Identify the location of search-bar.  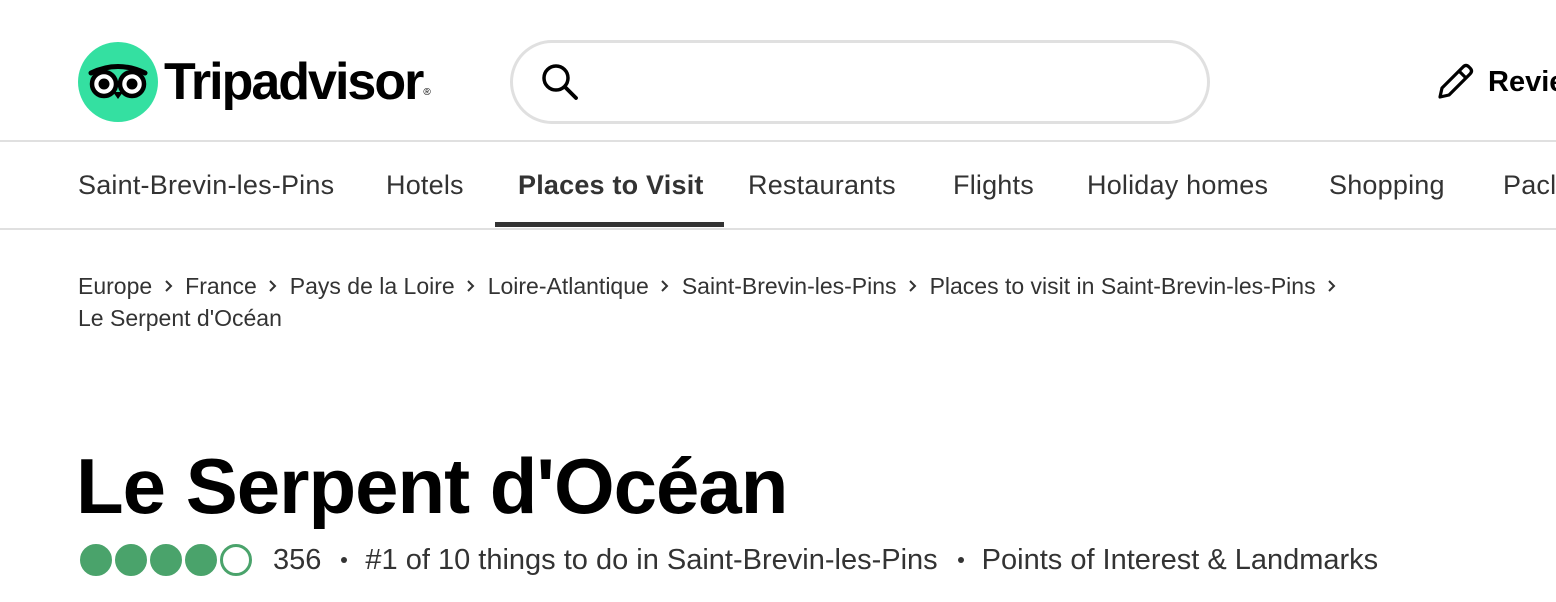
(860, 82).